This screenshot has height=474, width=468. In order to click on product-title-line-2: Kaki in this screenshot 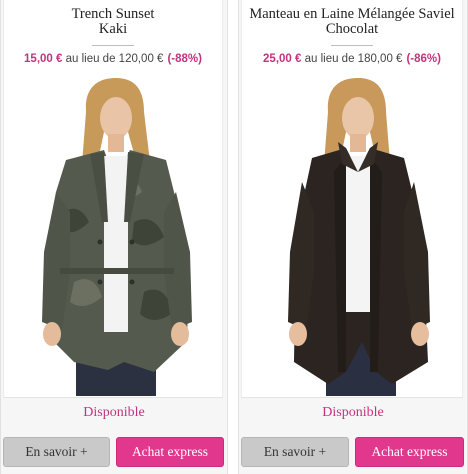, I will do `click(113, 29)`.